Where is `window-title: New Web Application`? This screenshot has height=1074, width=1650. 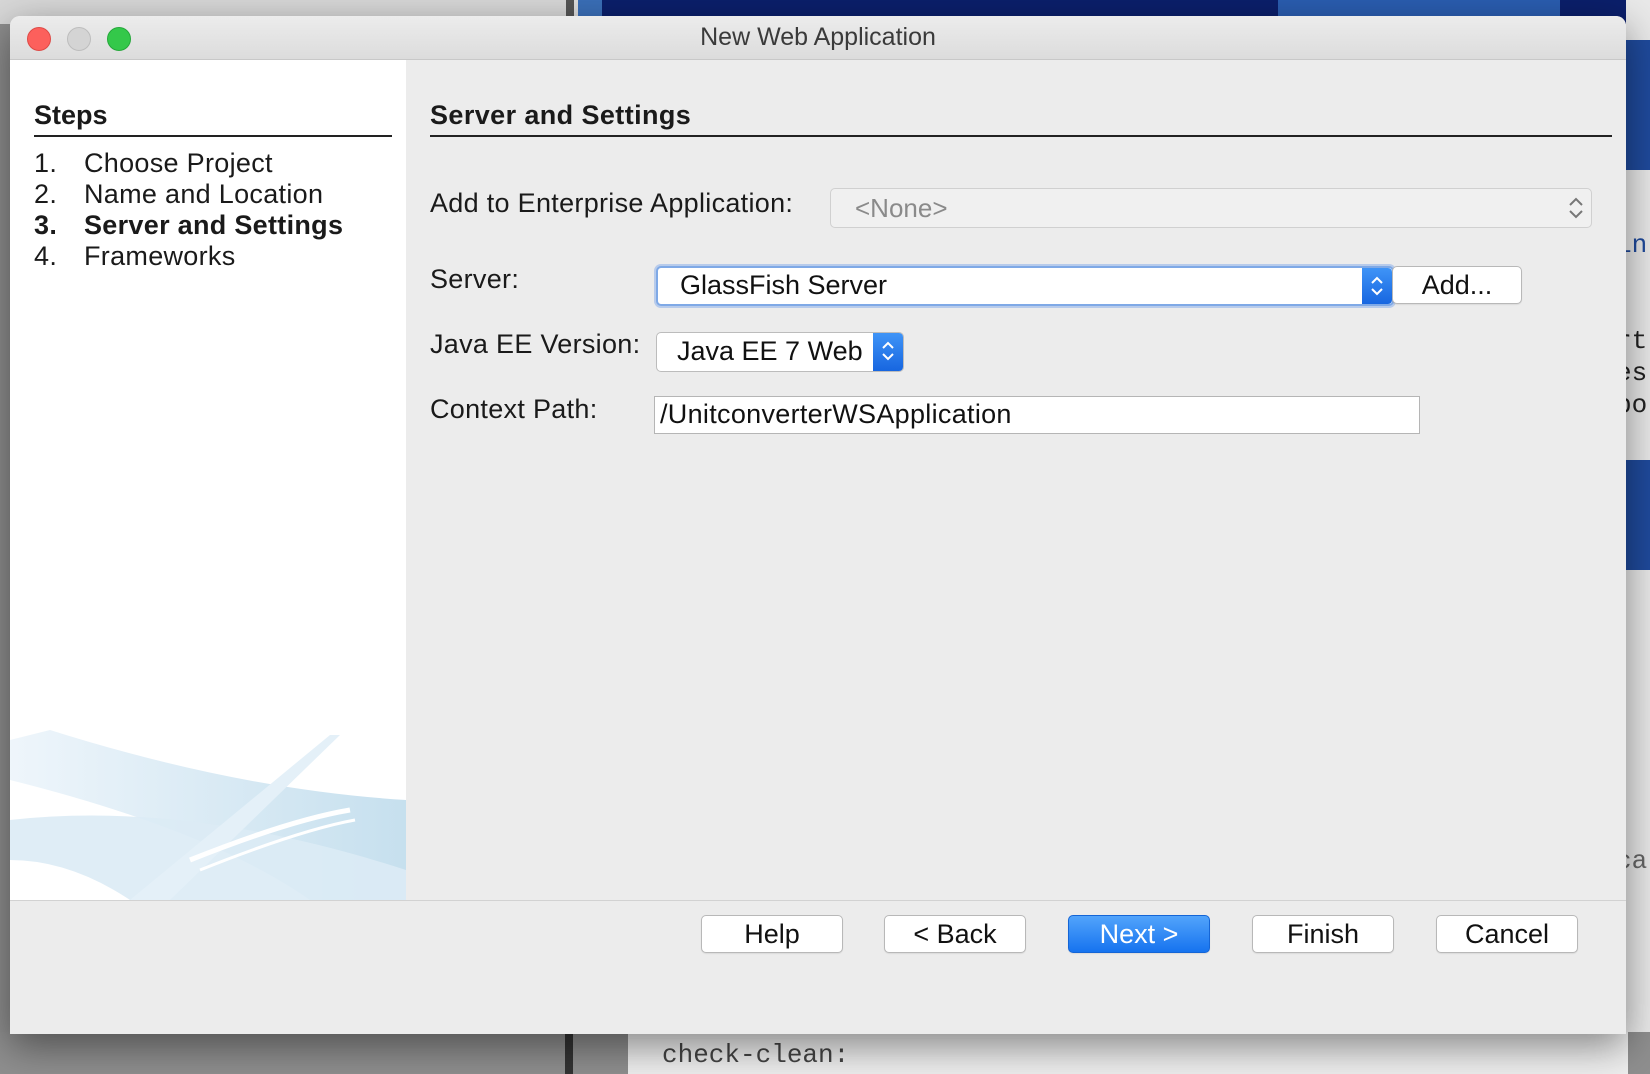
window-title: New Web Application is located at coordinates (818, 37).